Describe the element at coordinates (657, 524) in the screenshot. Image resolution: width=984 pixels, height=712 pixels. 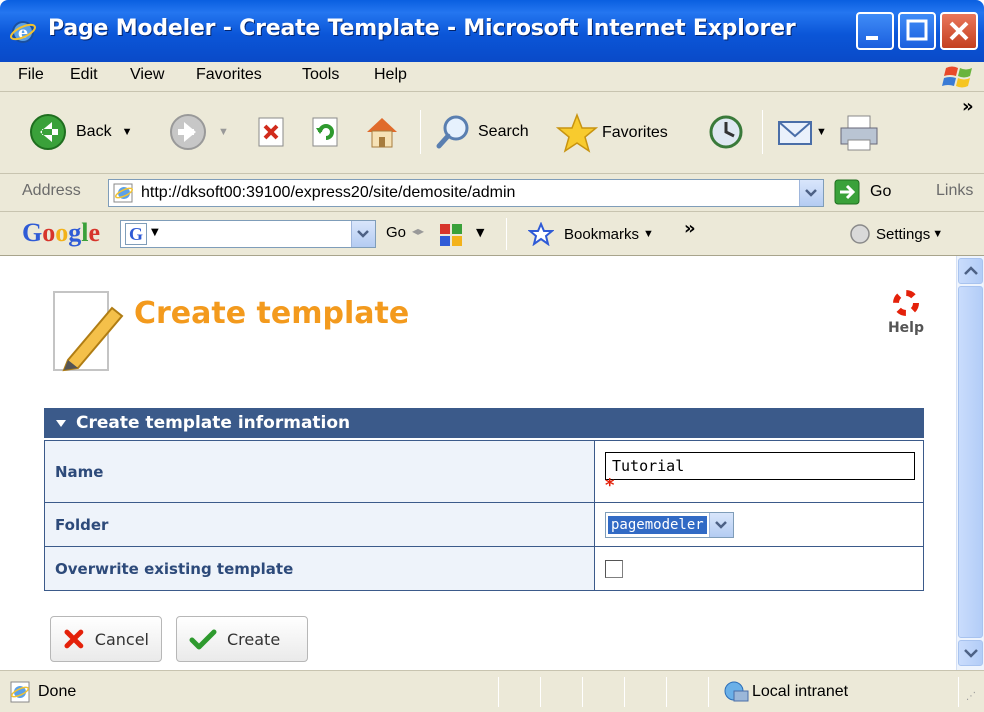
I see `folder-select-value: pagemodeler` at that location.